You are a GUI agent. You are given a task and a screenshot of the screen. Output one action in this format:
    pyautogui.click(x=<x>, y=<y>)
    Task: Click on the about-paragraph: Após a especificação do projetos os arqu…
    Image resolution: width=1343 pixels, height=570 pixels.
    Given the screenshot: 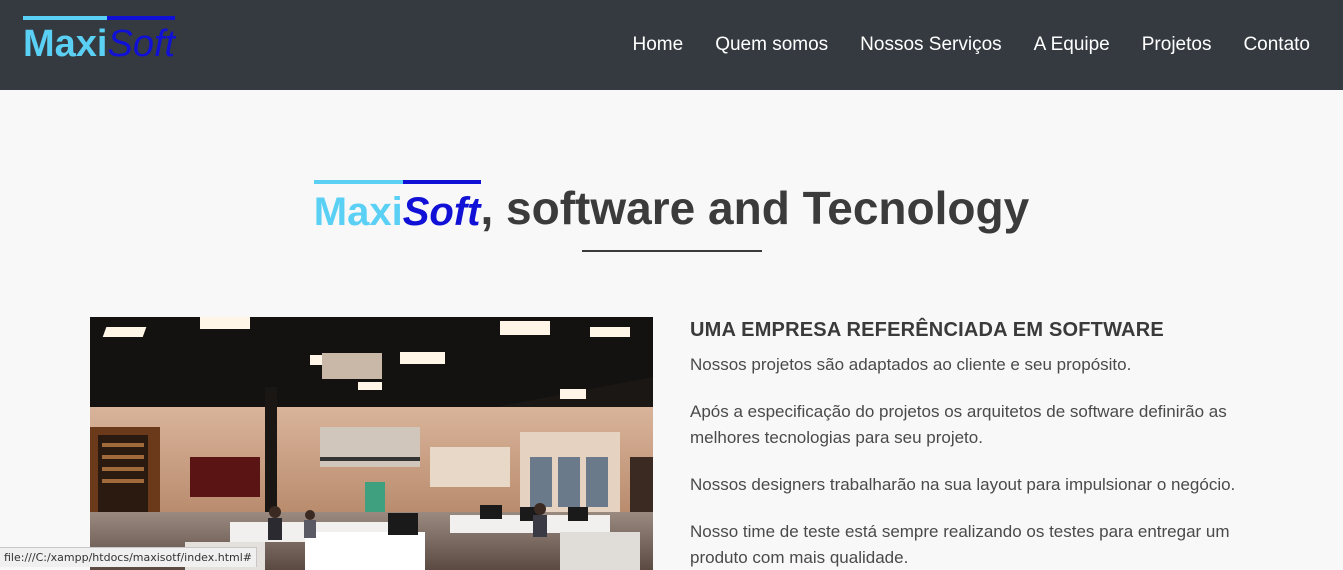 What is the action you would take?
    pyautogui.click(x=958, y=424)
    